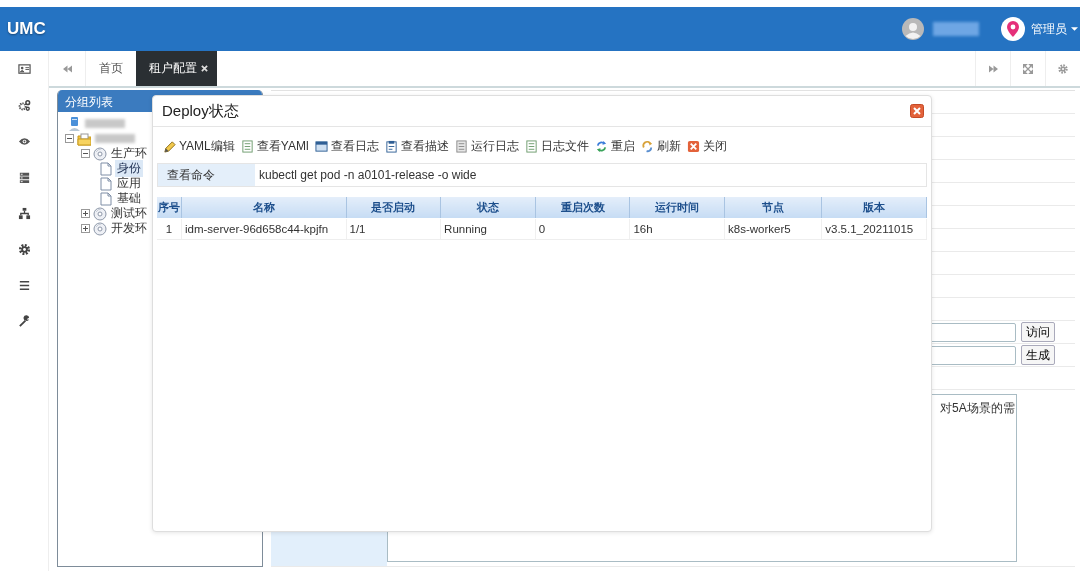 This screenshot has height=571, width=1080. I want to click on settings-icon, so click(1063, 68).